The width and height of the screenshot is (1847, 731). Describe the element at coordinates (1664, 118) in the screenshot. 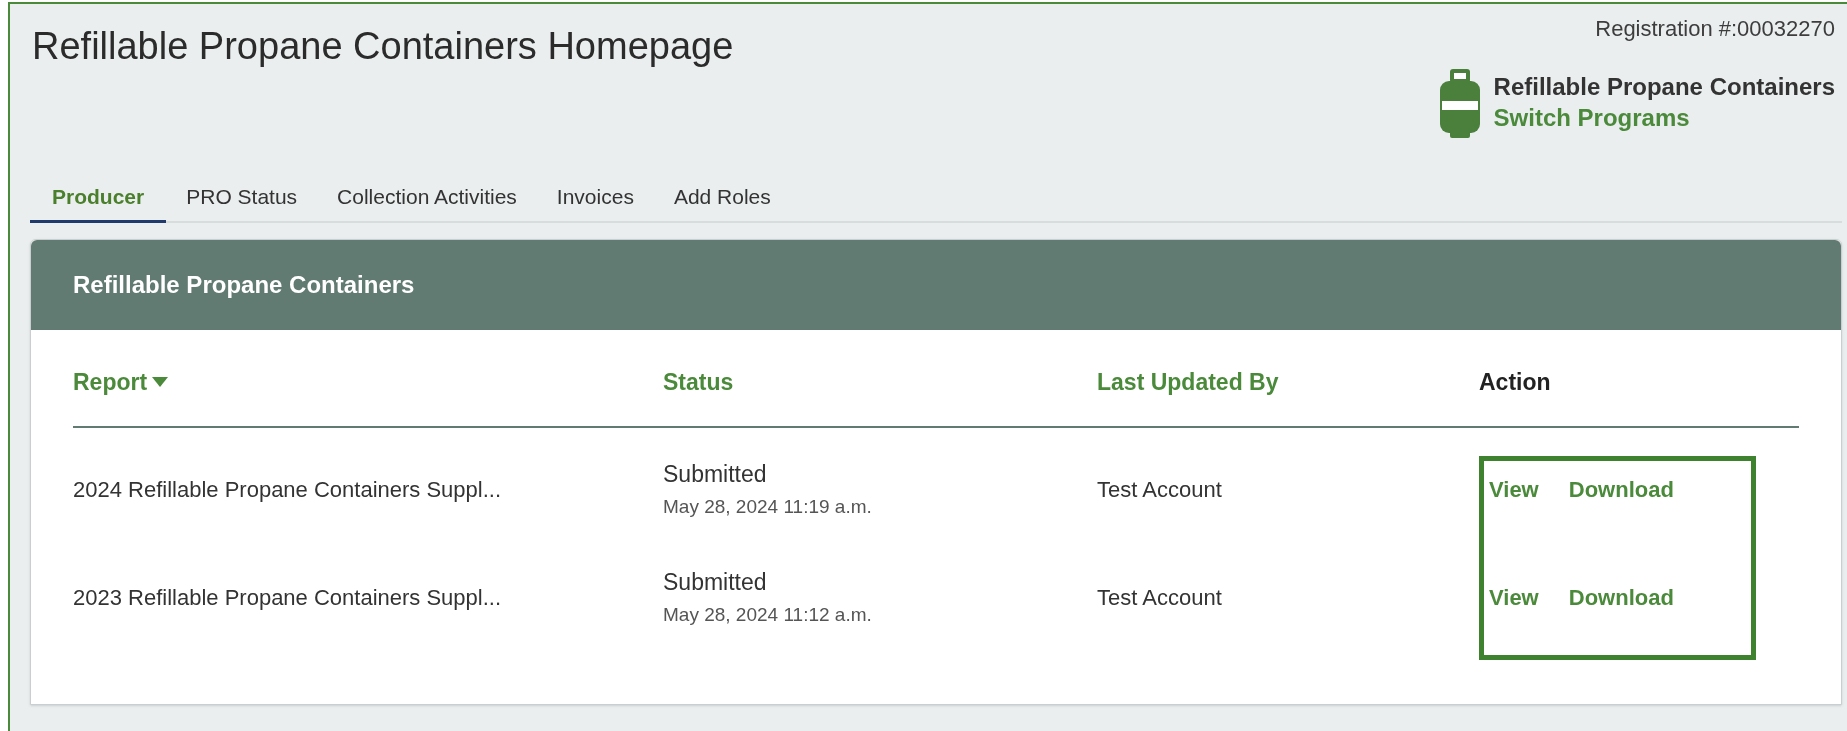

I see `switch-programs-link: Switch Programs` at that location.